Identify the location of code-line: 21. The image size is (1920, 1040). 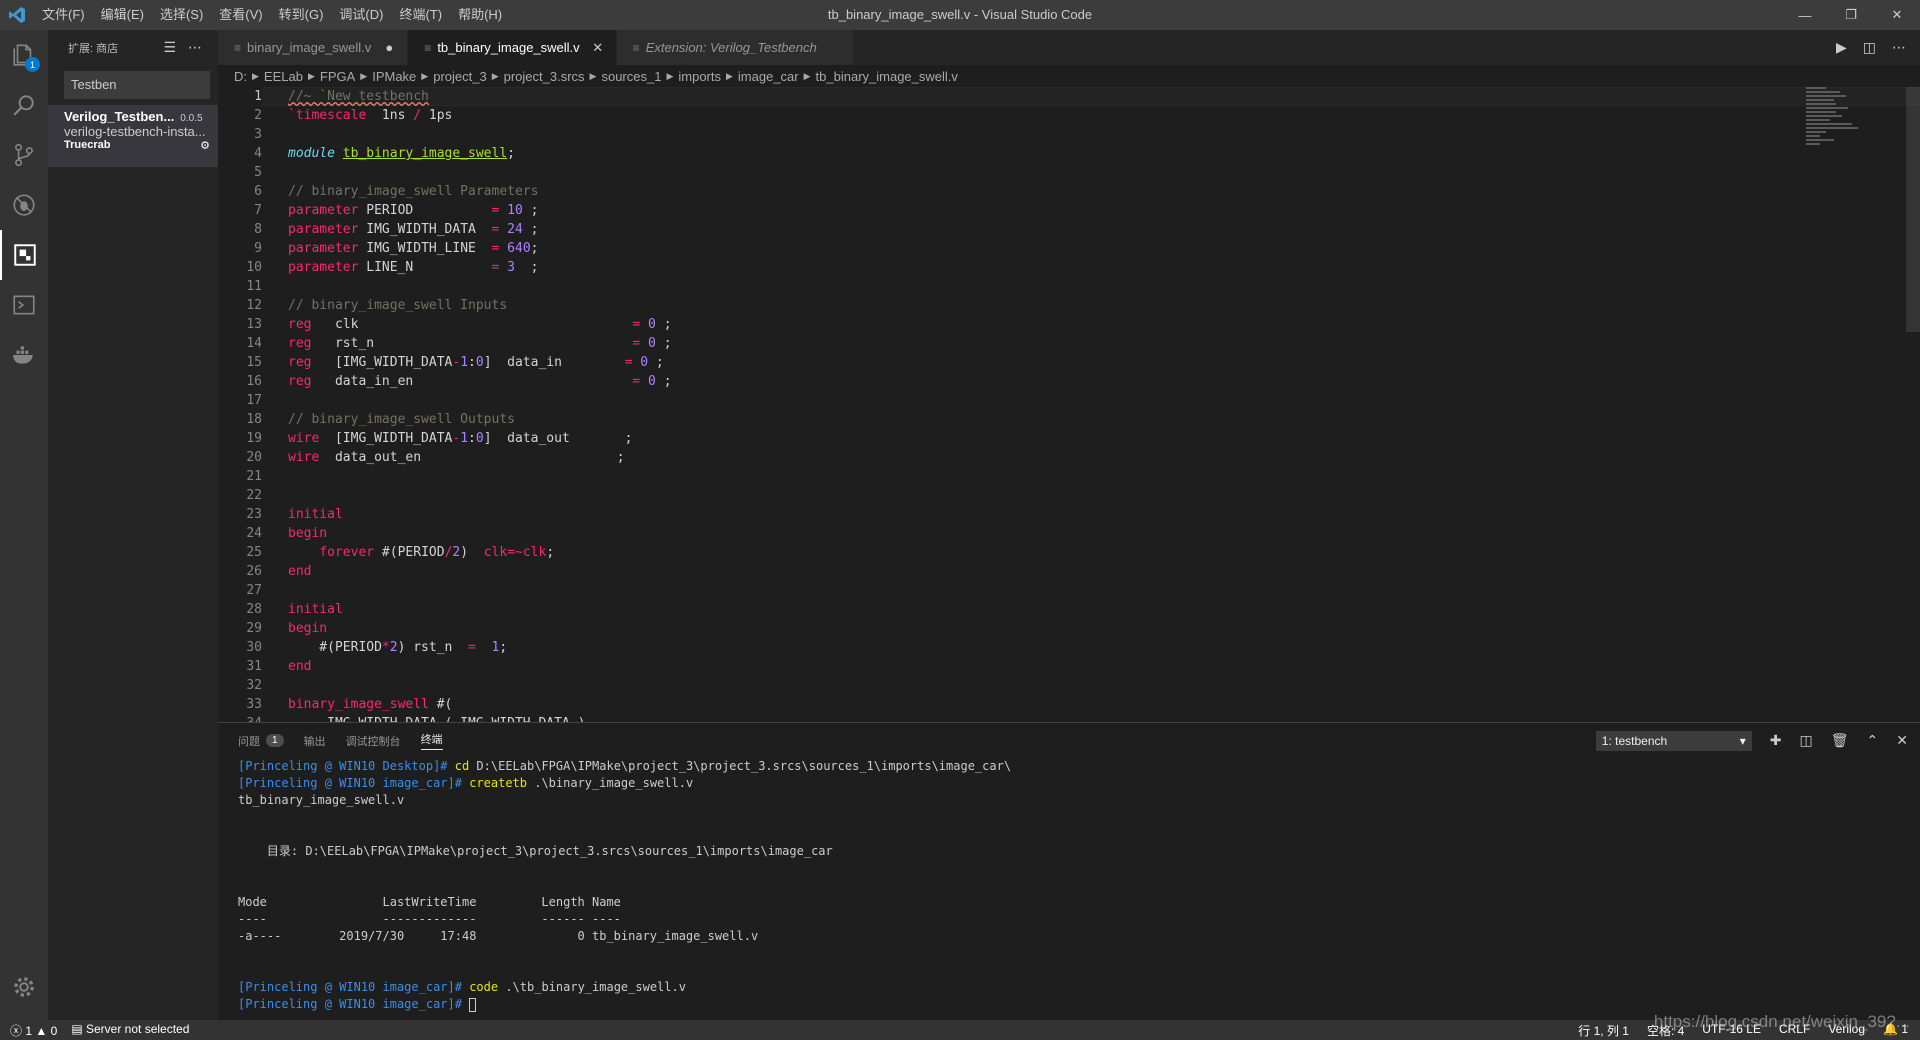
(1069, 476).